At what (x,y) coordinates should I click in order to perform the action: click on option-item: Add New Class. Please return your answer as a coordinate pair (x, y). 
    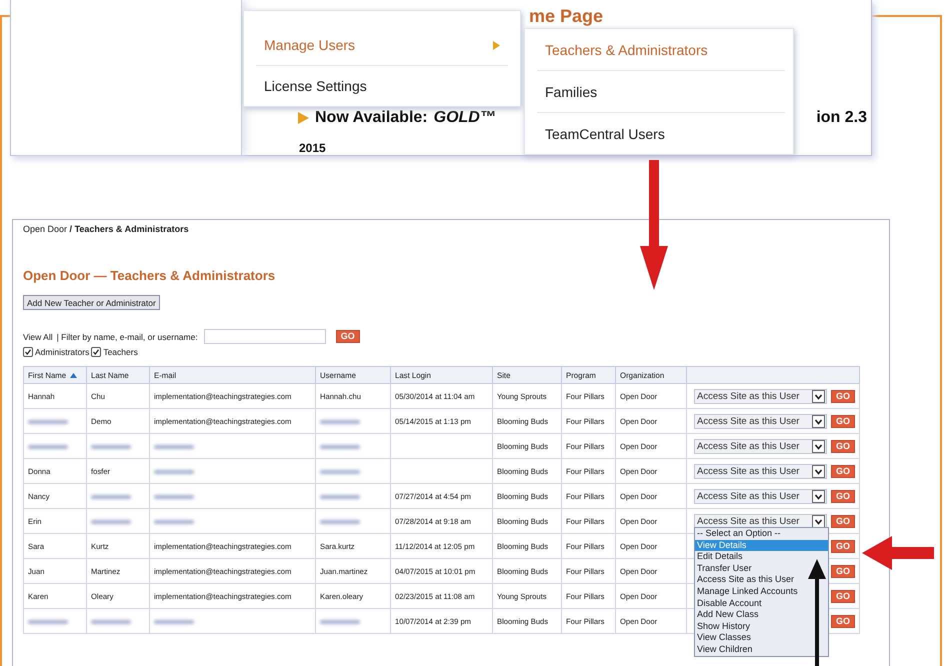
    Looking at the image, I should click on (761, 615).